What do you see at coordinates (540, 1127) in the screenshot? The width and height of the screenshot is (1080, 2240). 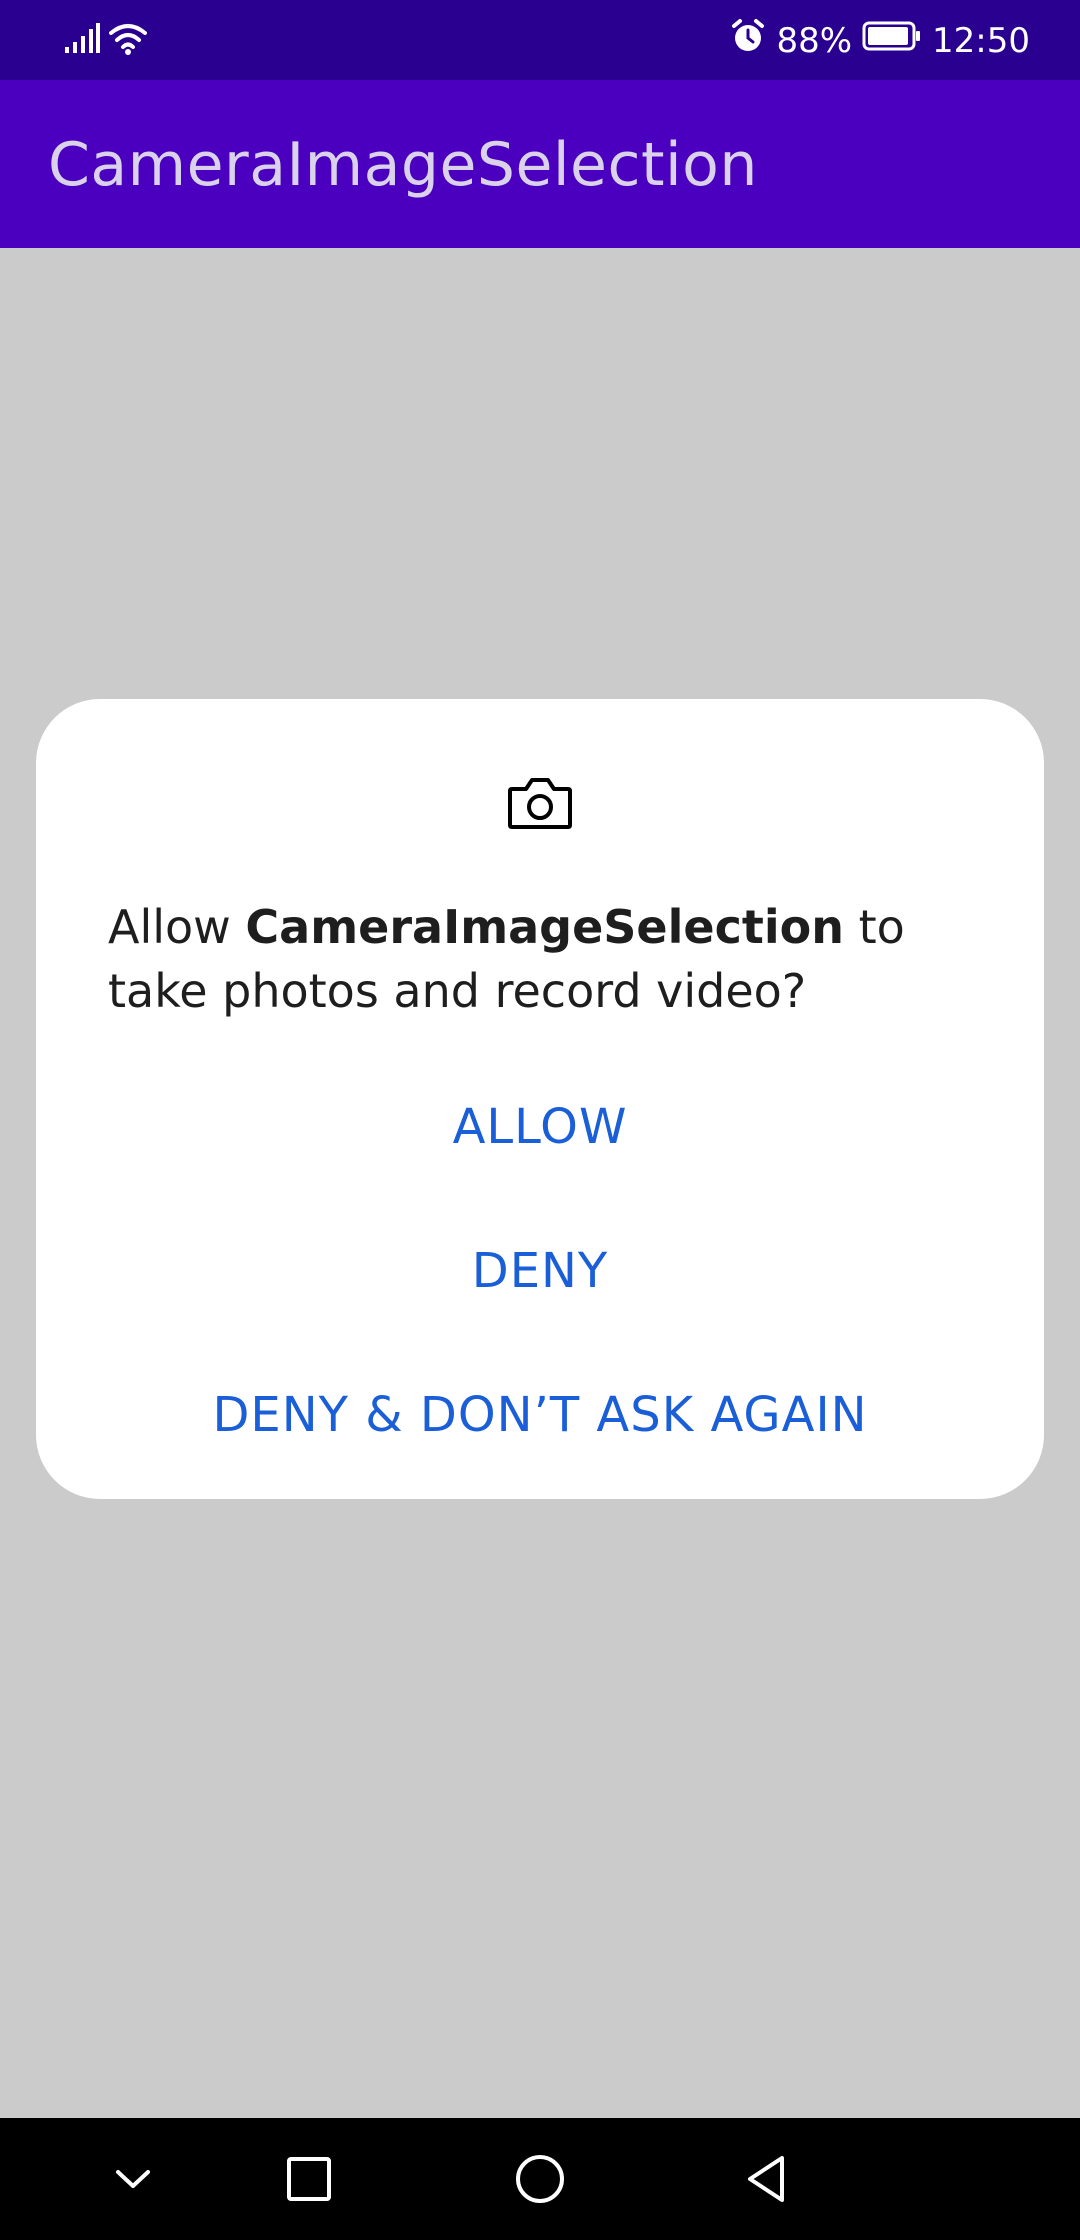 I see `allow-button: ALLOW` at bounding box center [540, 1127].